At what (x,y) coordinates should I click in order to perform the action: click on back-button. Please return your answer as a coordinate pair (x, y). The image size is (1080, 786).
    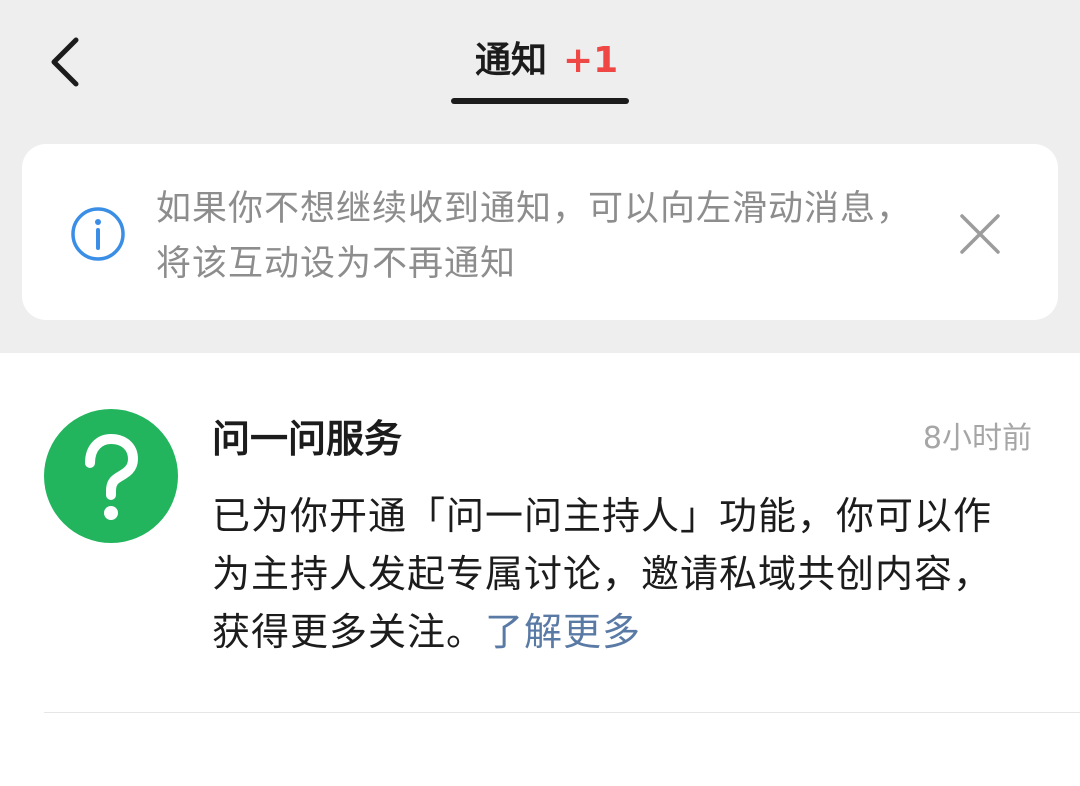
    Looking at the image, I should click on (64, 62).